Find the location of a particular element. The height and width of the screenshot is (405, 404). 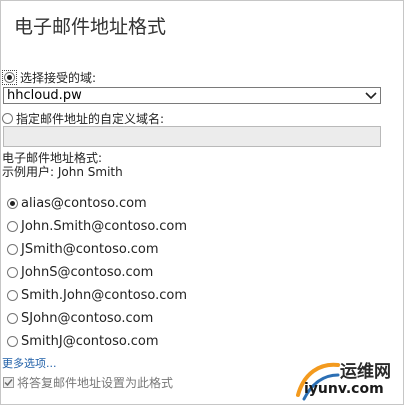

focus-indicator is located at coordinates (9, 77).